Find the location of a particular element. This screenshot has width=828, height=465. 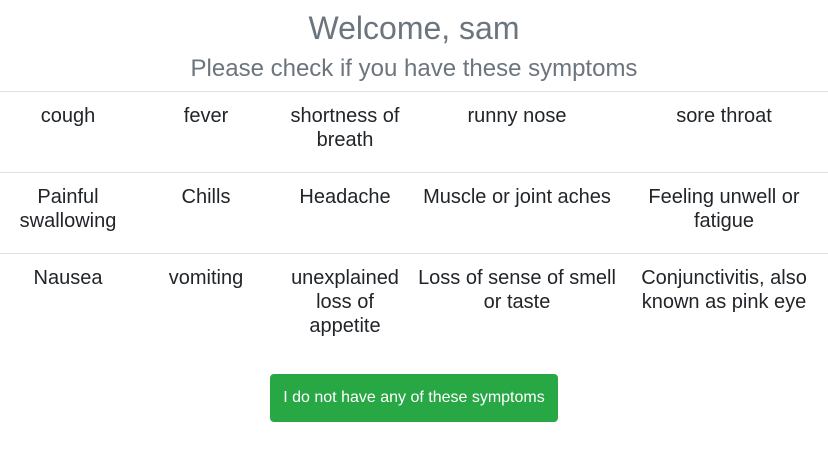

symptom-shortness-of-breath: shortness of breath is located at coordinates (345, 132).